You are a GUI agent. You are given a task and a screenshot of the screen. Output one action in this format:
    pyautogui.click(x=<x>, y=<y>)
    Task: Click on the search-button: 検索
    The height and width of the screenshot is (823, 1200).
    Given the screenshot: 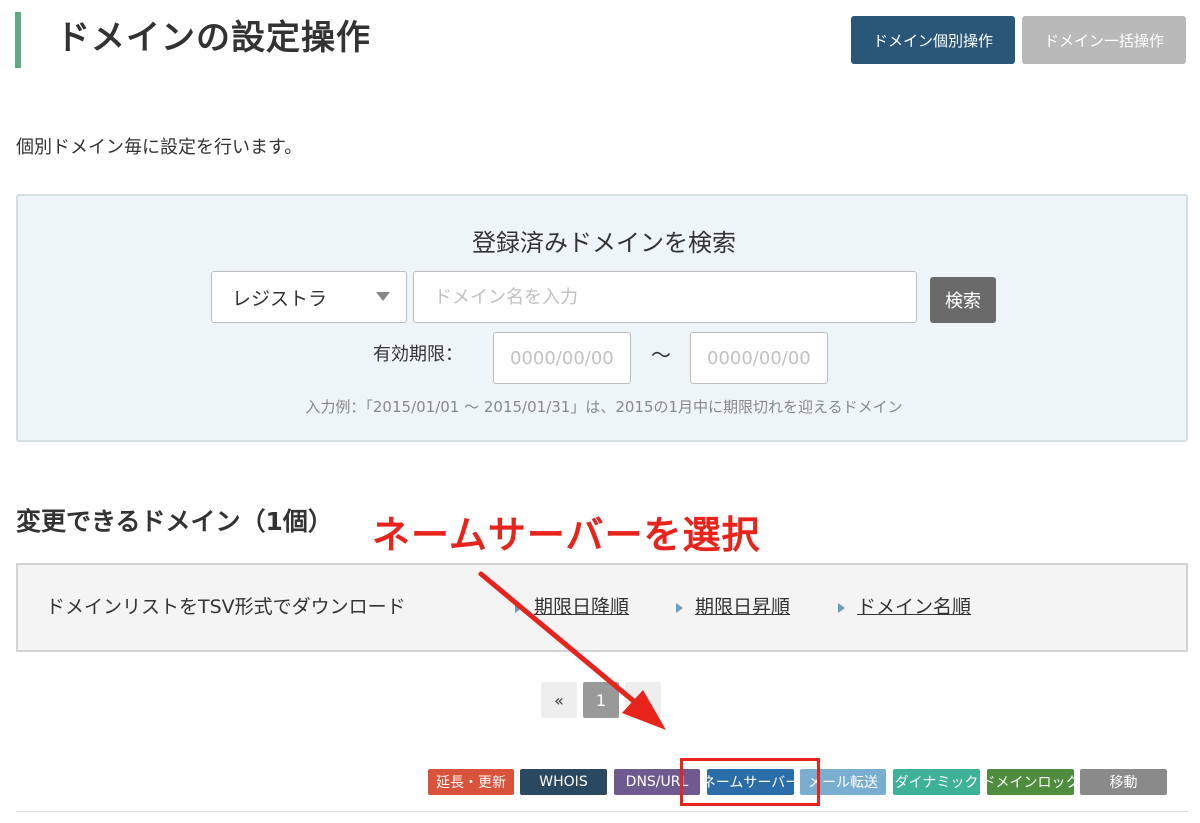 What is the action you would take?
    pyautogui.click(x=963, y=300)
    